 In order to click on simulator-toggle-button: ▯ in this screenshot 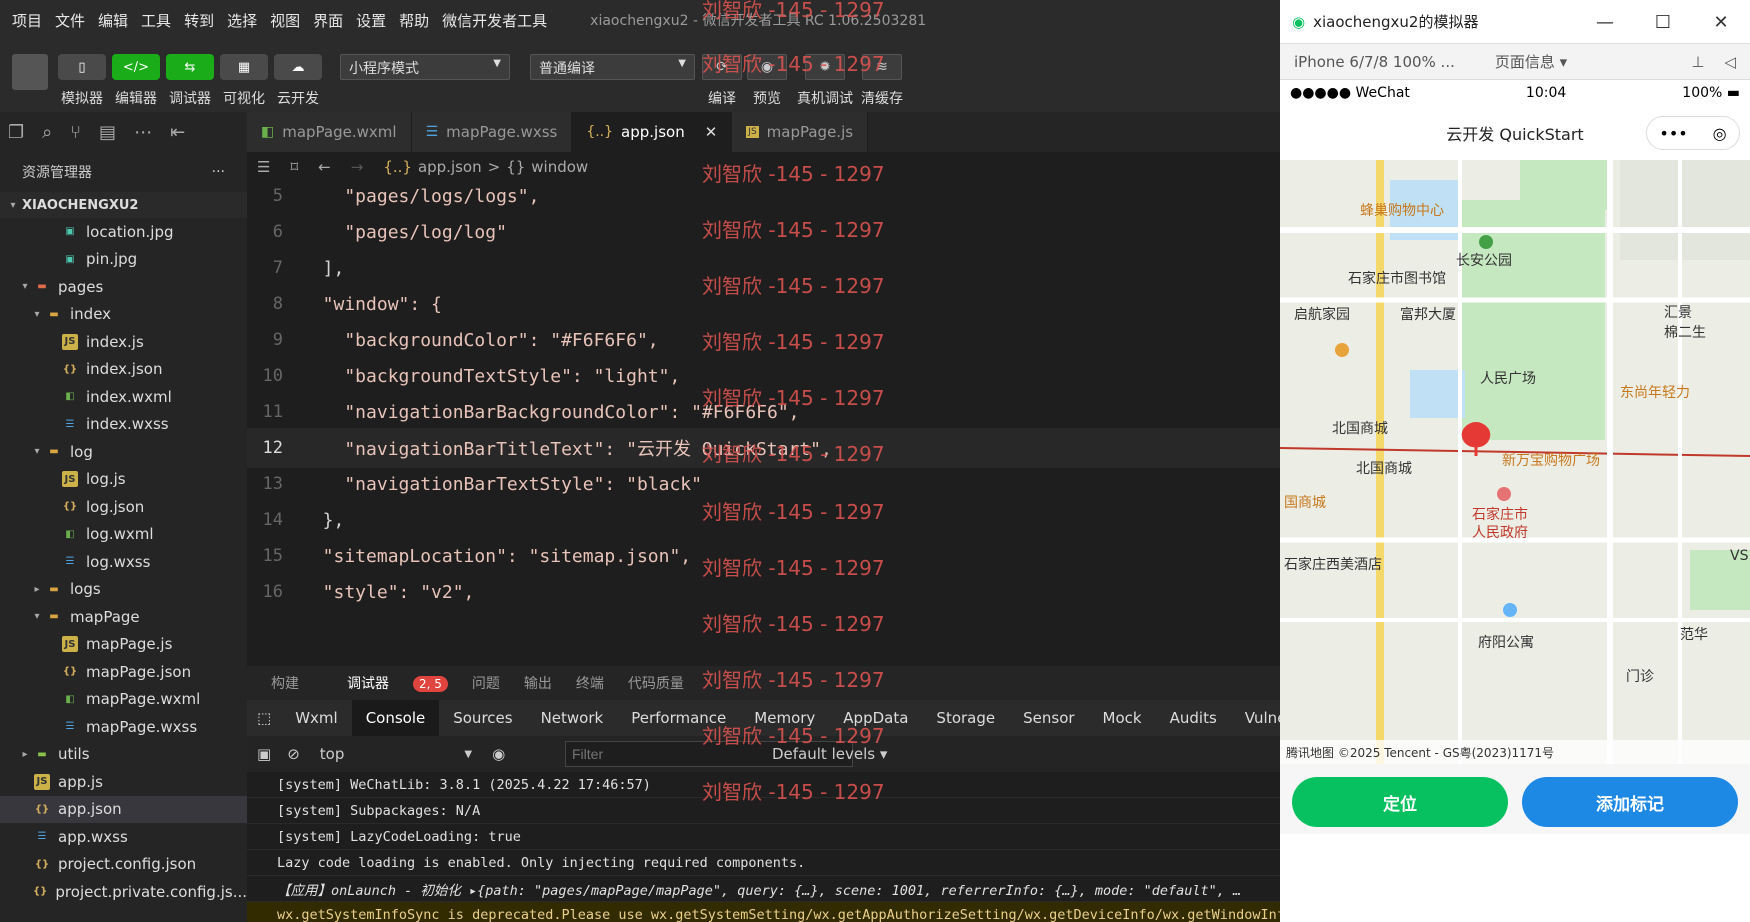, I will do `click(82, 67)`.